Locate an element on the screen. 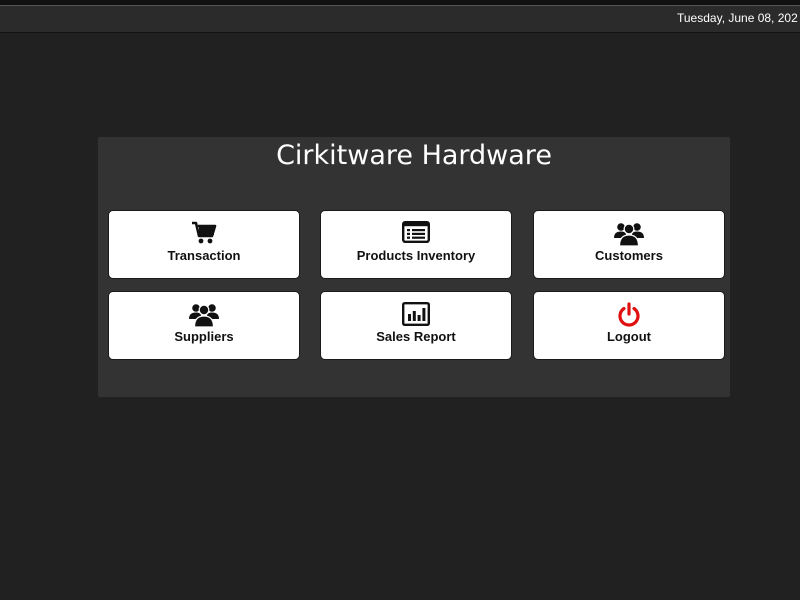  date-display: Tuesday, June 08, 202 is located at coordinates (737, 18).